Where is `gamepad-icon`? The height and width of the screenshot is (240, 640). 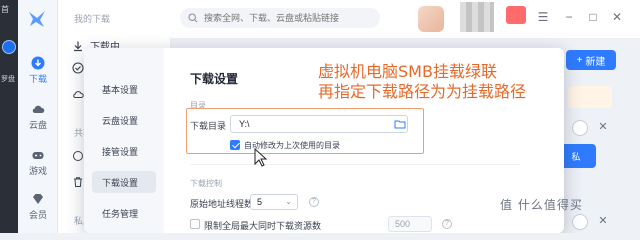
gamepad-icon is located at coordinates (38, 155).